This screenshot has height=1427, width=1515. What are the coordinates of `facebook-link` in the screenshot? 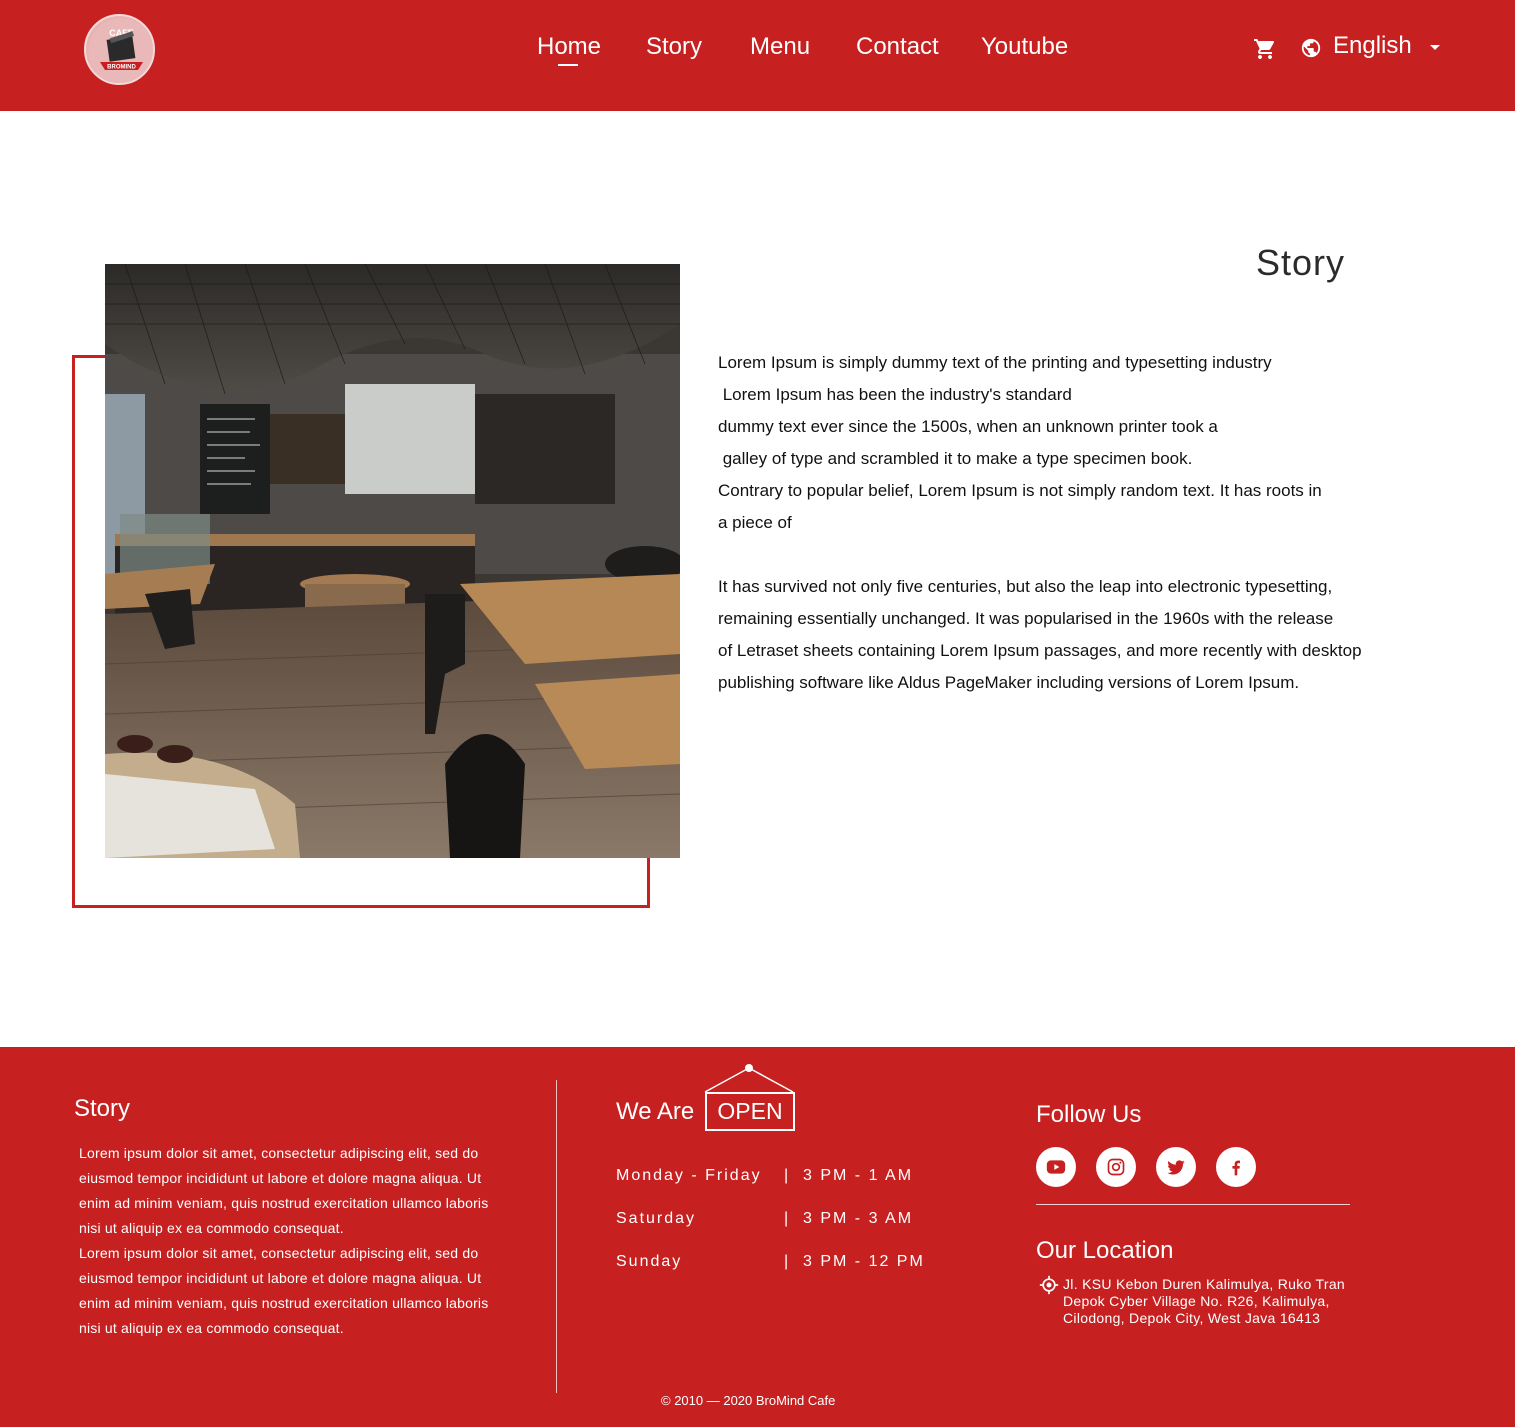 It's located at (1236, 1167).